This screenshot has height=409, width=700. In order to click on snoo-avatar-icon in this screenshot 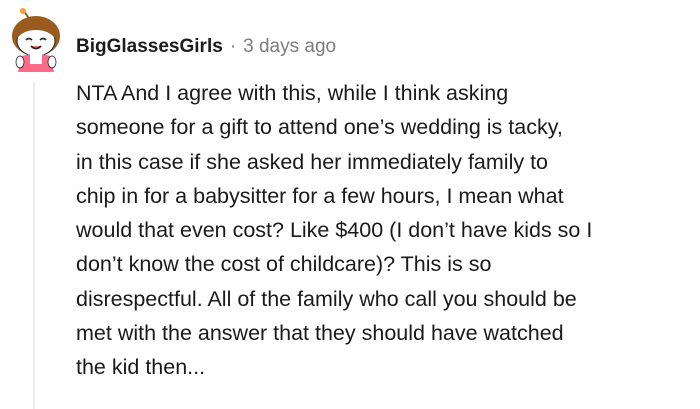, I will do `click(36, 40)`.